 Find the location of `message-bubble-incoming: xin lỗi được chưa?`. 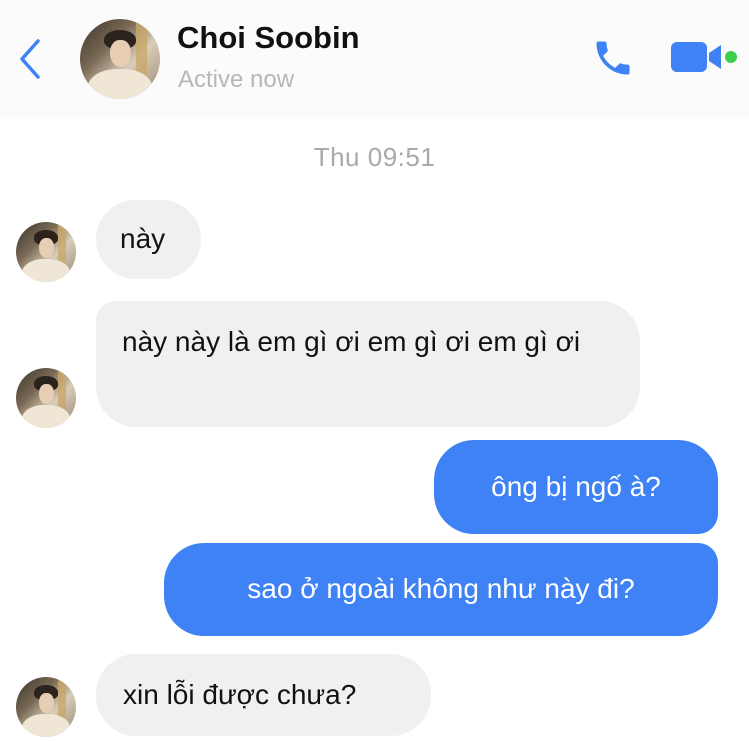

message-bubble-incoming: xin lỗi được chưa? is located at coordinates (263, 695).